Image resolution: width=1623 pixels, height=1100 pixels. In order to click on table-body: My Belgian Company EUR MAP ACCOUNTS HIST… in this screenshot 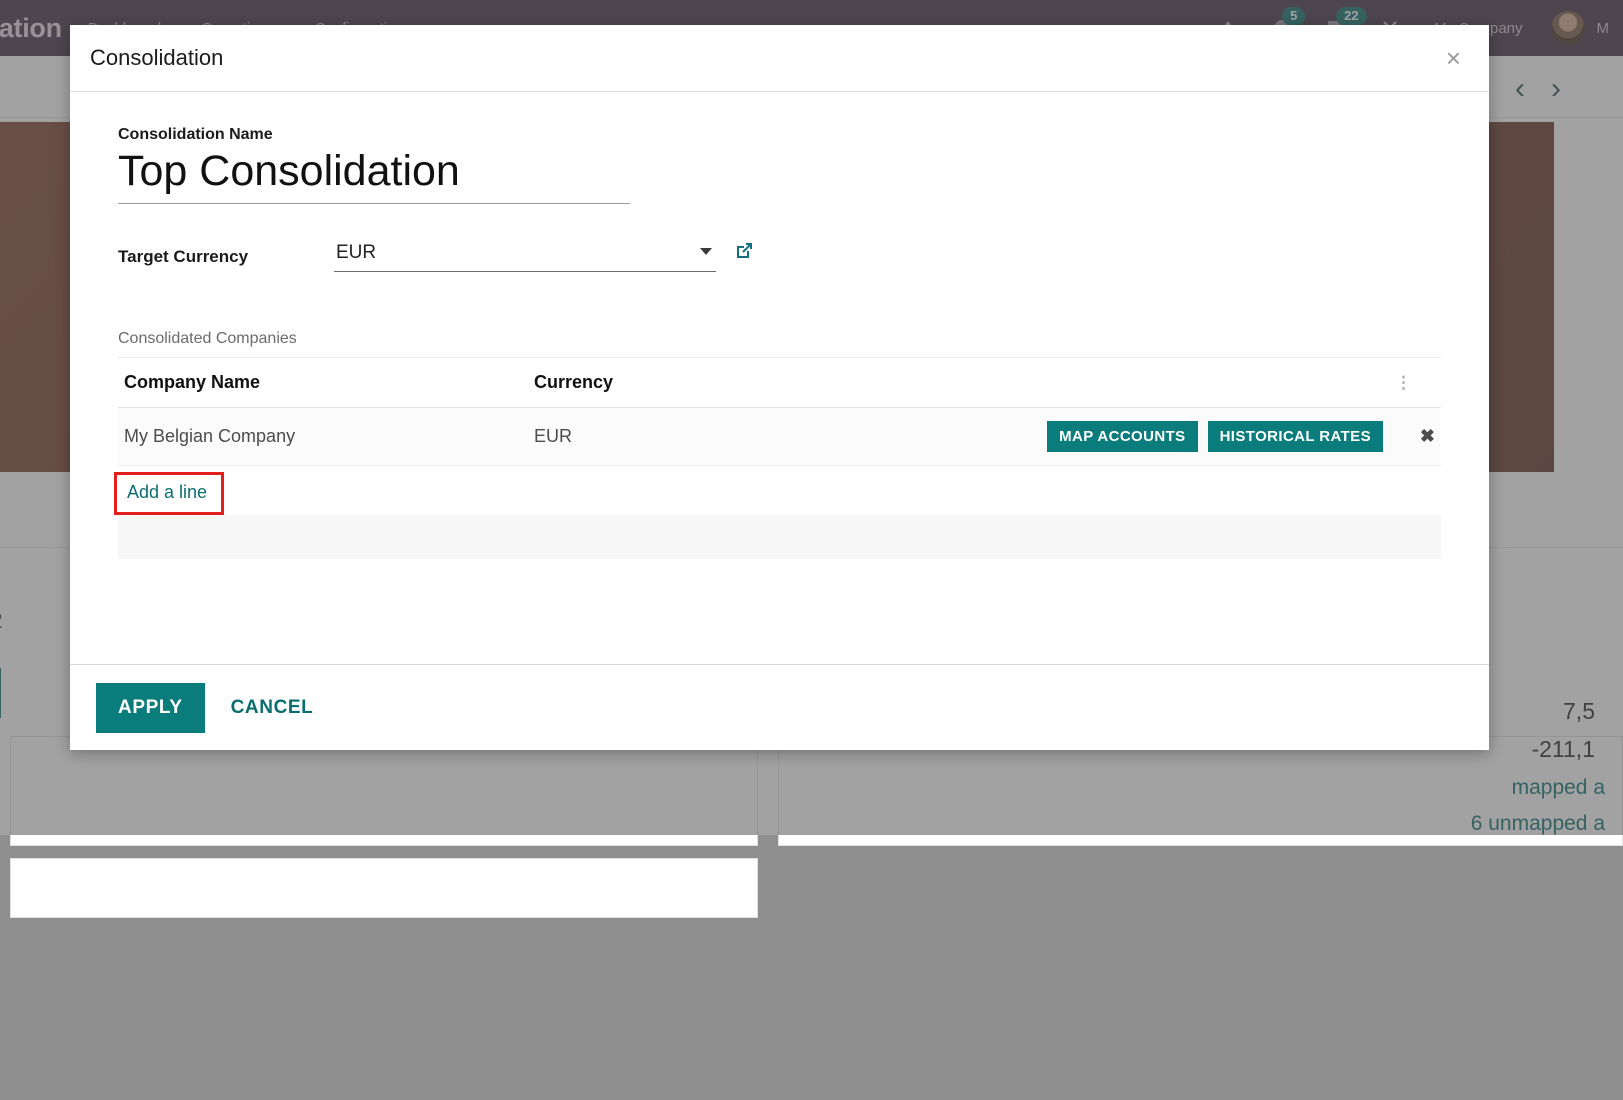, I will do `click(779, 484)`.